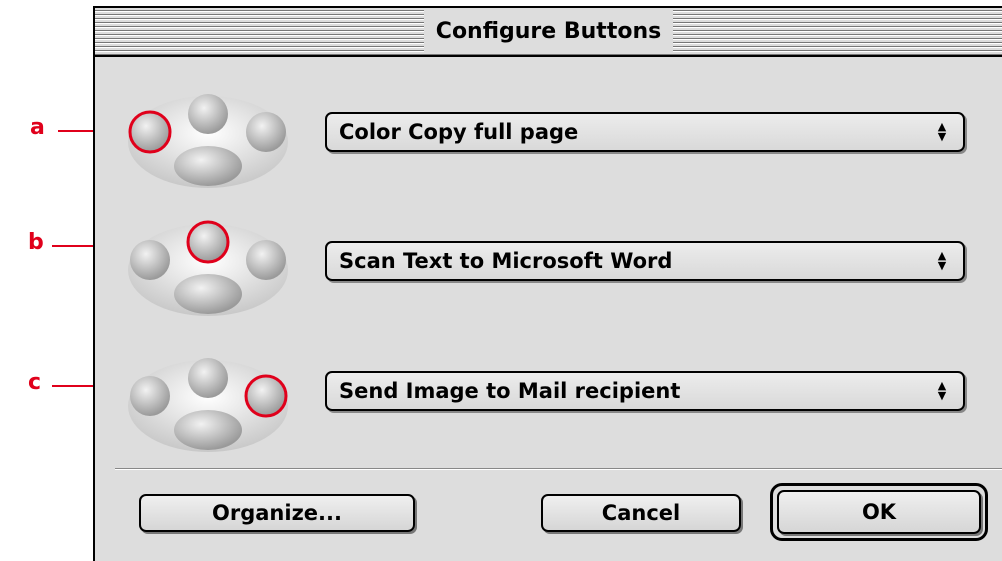  I want to click on callout-label-a: a, so click(37, 127).